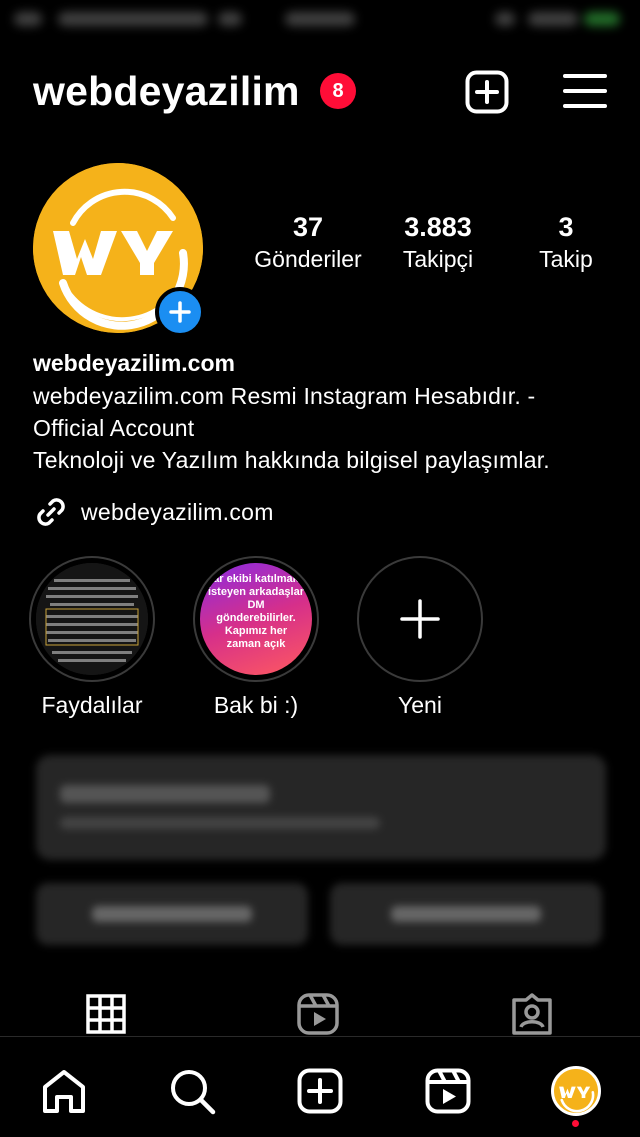 This screenshot has height=1137, width=640. What do you see at coordinates (566, 259) in the screenshot?
I see `stat-following-label: Takip` at bounding box center [566, 259].